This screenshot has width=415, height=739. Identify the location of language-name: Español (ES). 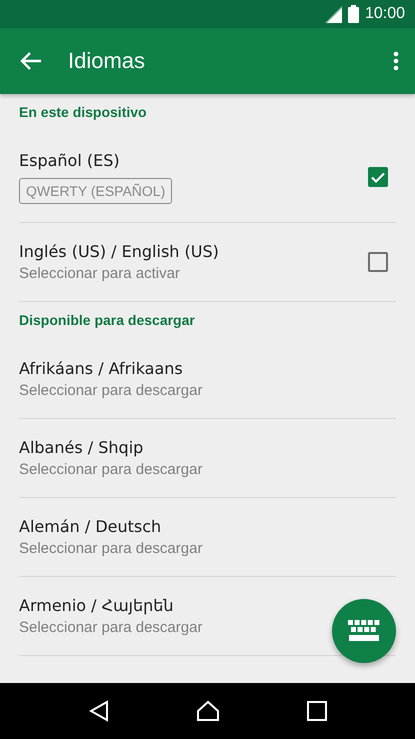
(69, 160).